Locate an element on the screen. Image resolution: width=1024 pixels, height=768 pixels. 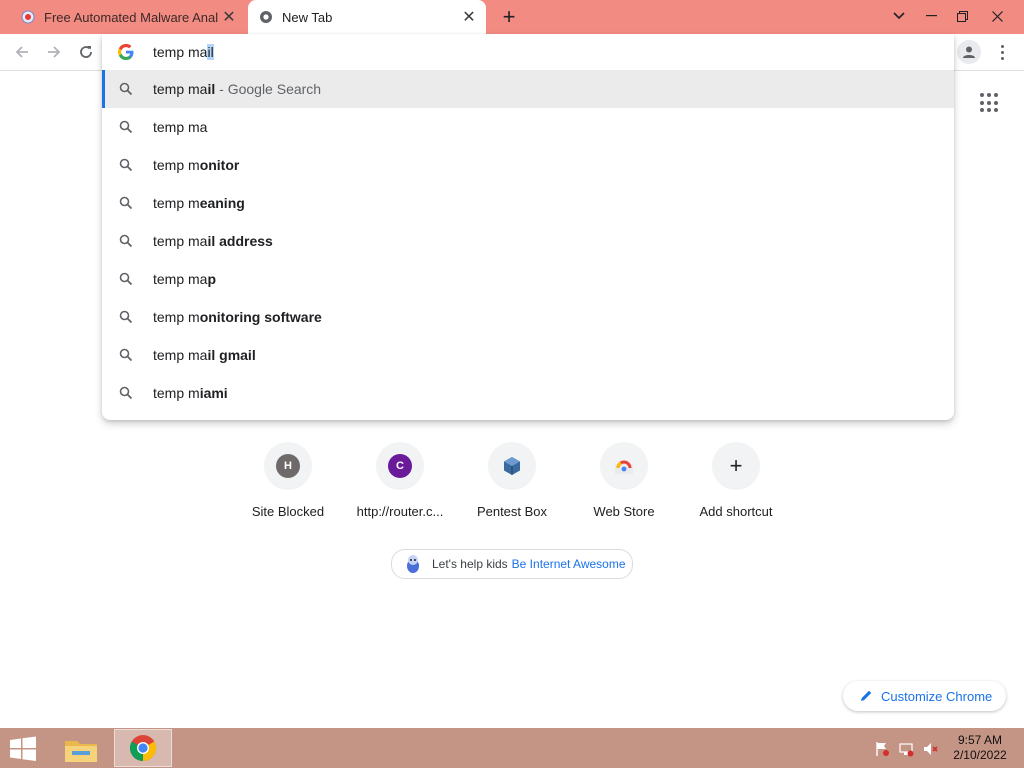
cube-icon is located at coordinates (512, 466).